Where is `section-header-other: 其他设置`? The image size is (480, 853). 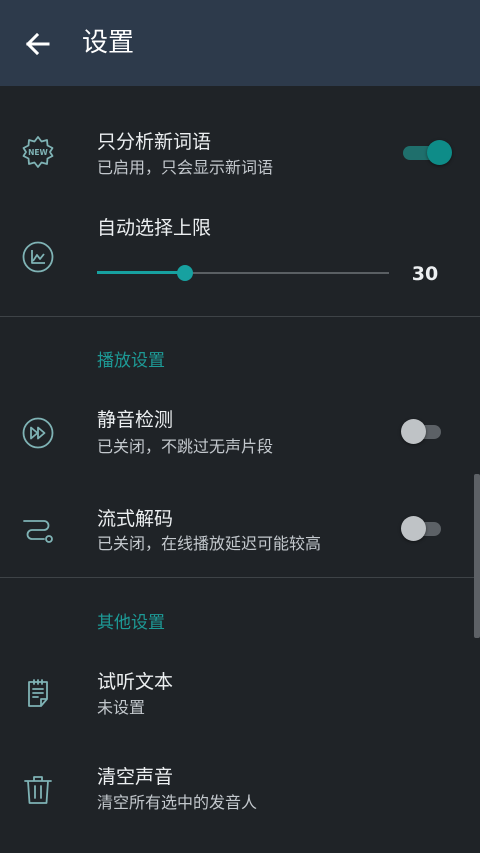
section-header-other: 其他设置 is located at coordinates (131, 623).